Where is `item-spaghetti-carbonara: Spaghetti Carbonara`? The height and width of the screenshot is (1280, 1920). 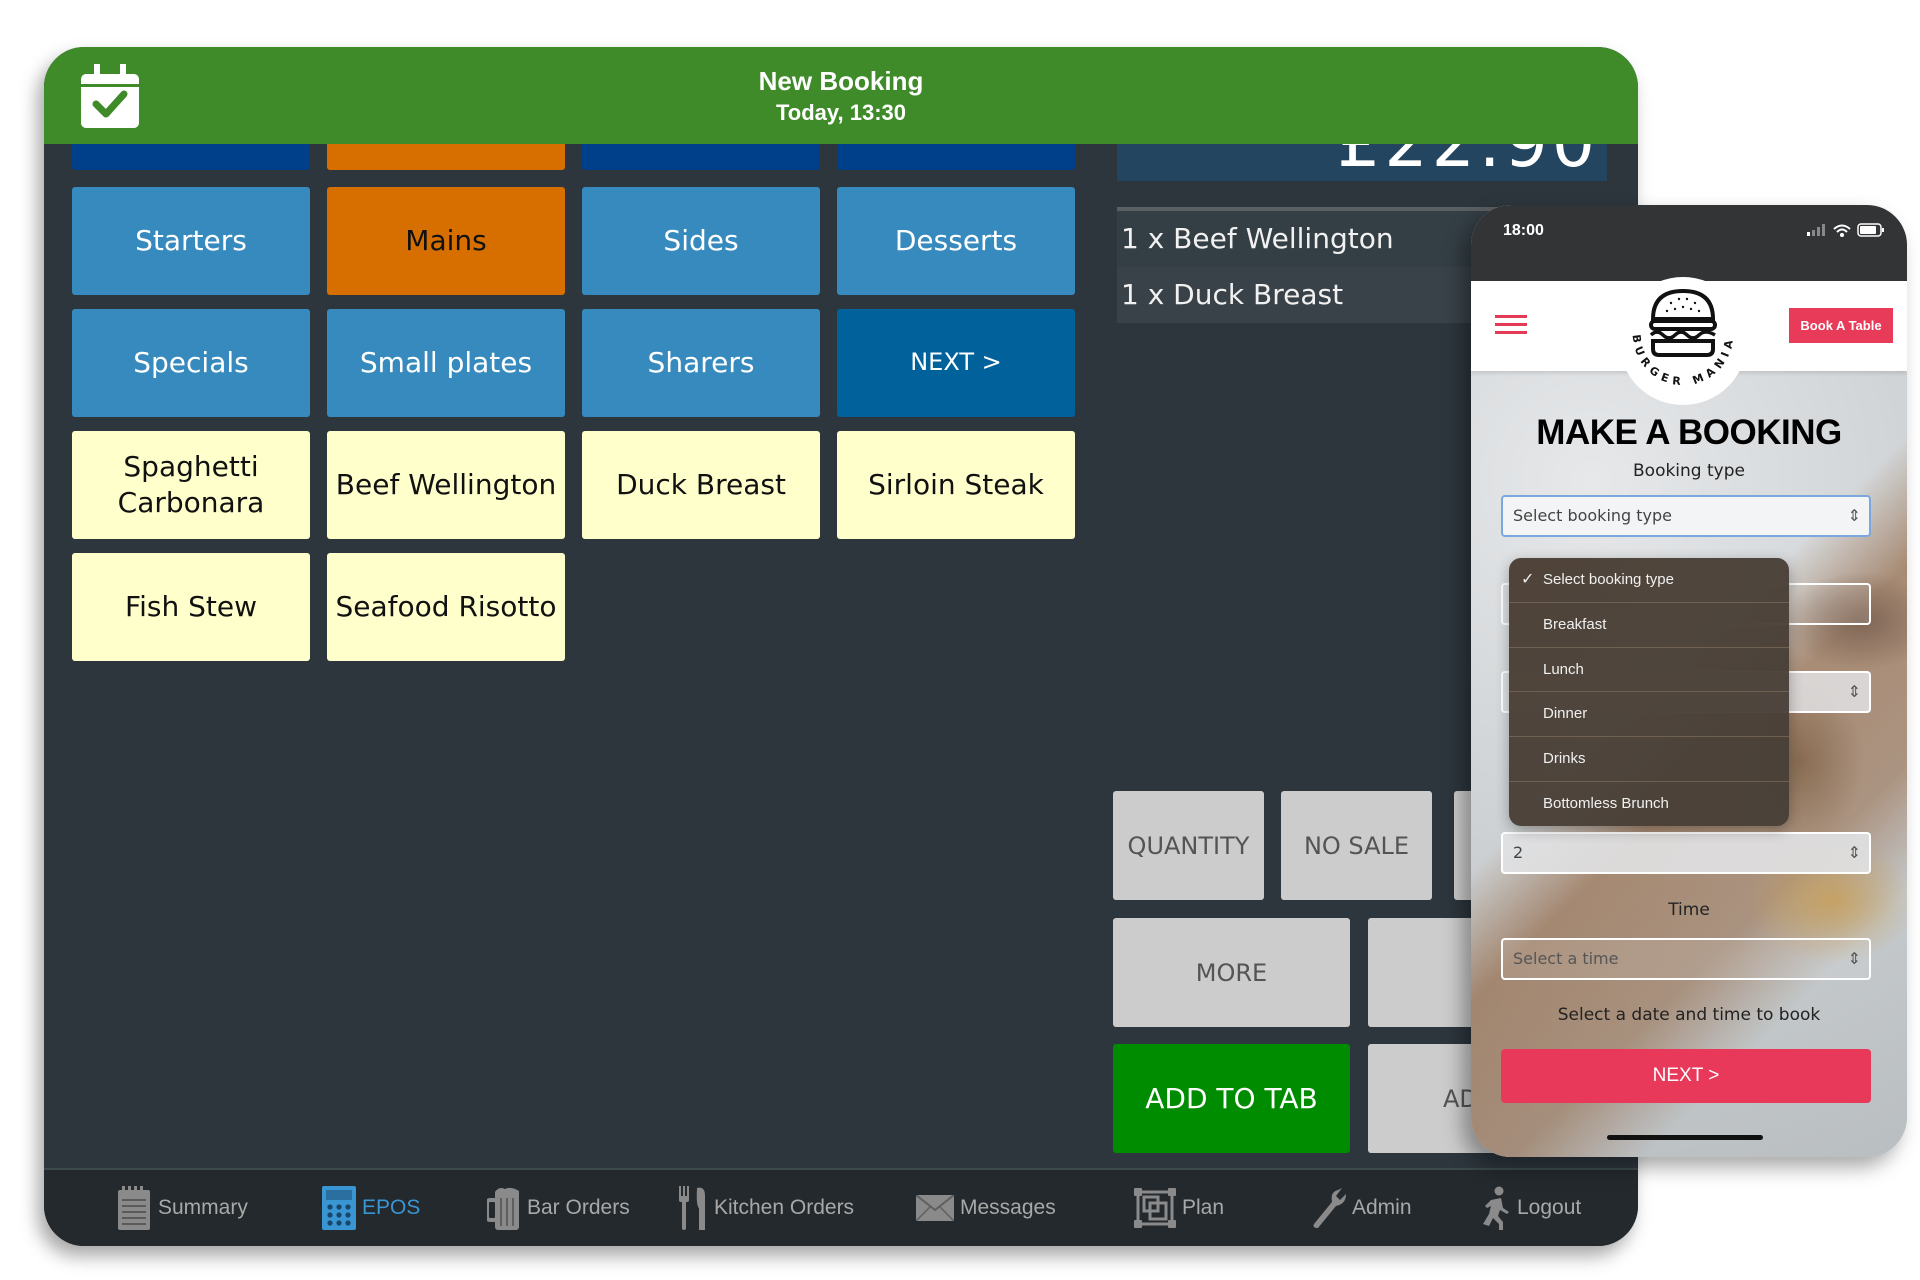
item-spaghetti-carbonara: Spaghetti Carbonara is located at coordinates (191, 485).